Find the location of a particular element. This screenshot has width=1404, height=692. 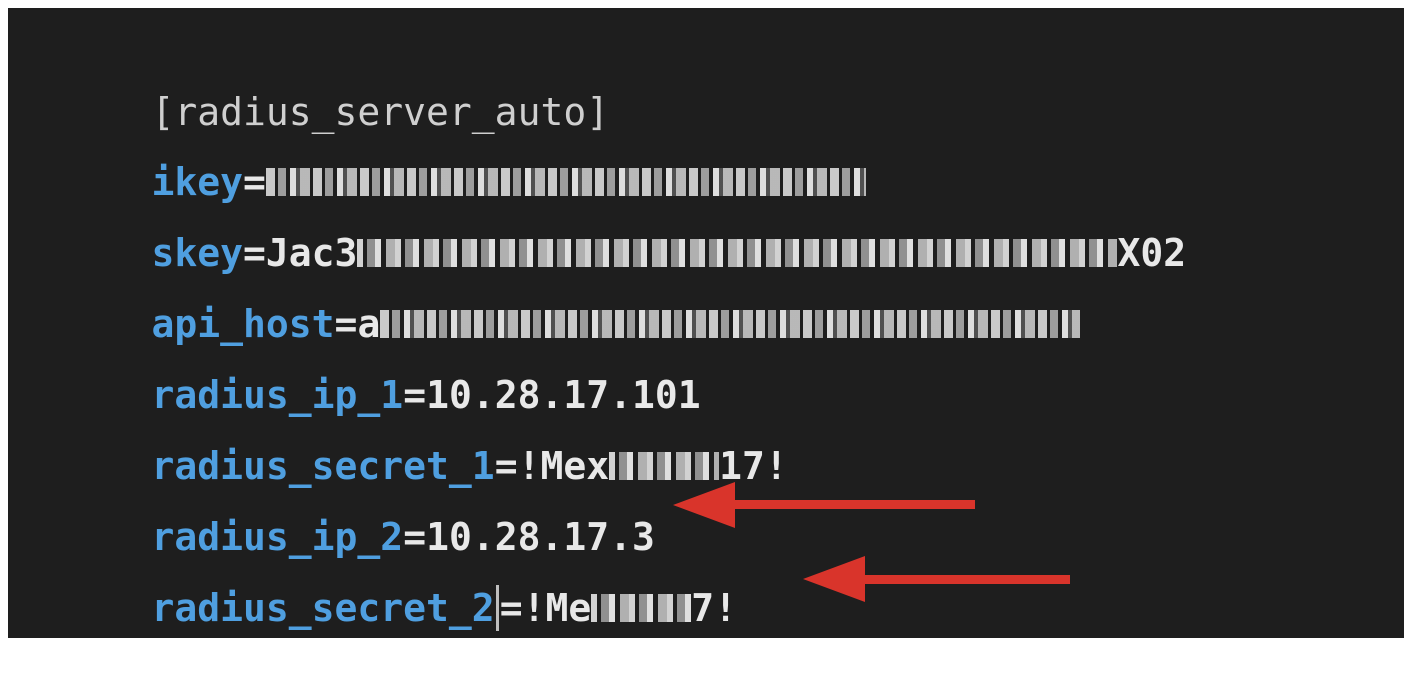

config-line-radius-secret-2: radius_secret_2 =!Me 7! is located at coordinates (398, 577).